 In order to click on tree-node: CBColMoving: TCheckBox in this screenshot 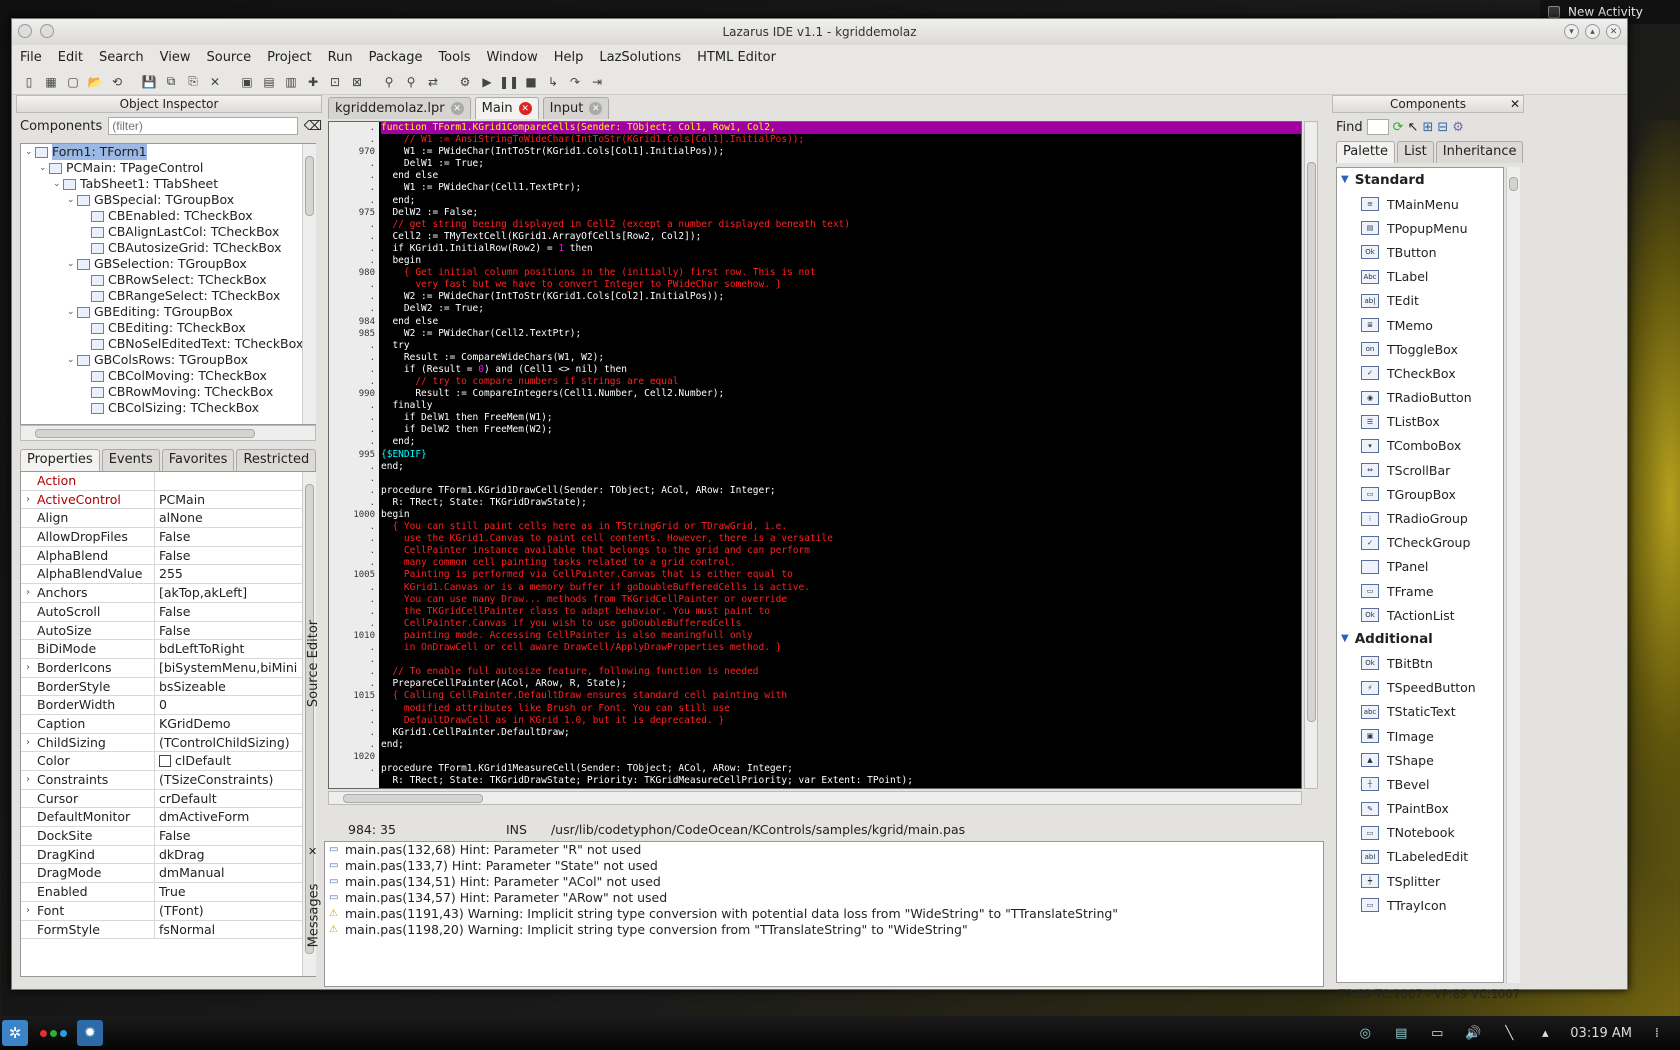, I will do `click(168, 376)`.